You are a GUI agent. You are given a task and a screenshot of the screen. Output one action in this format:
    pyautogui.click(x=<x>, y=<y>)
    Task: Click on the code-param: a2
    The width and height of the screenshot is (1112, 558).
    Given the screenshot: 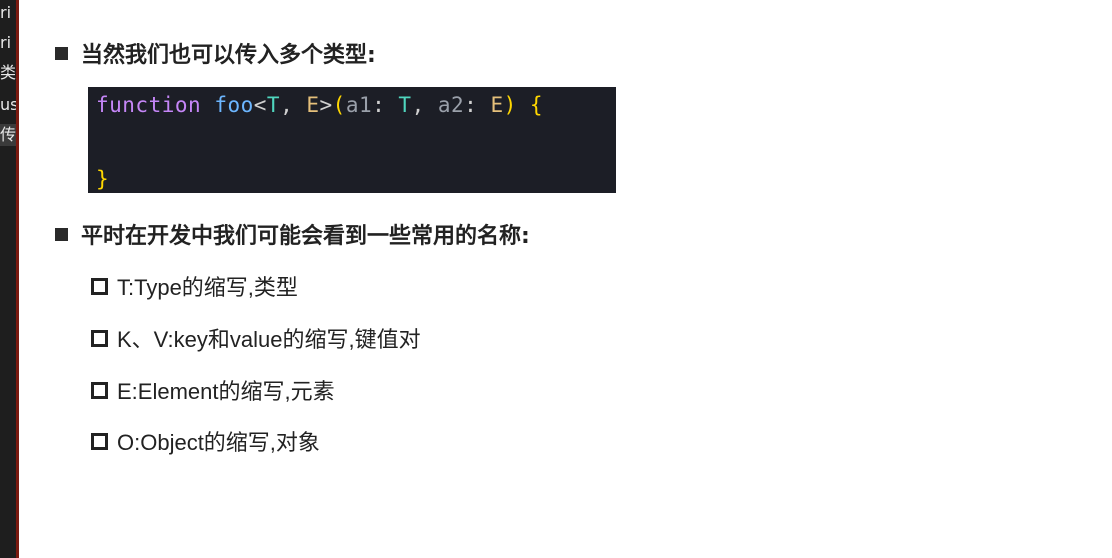 What is the action you would take?
    pyautogui.click(x=451, y=105)
    